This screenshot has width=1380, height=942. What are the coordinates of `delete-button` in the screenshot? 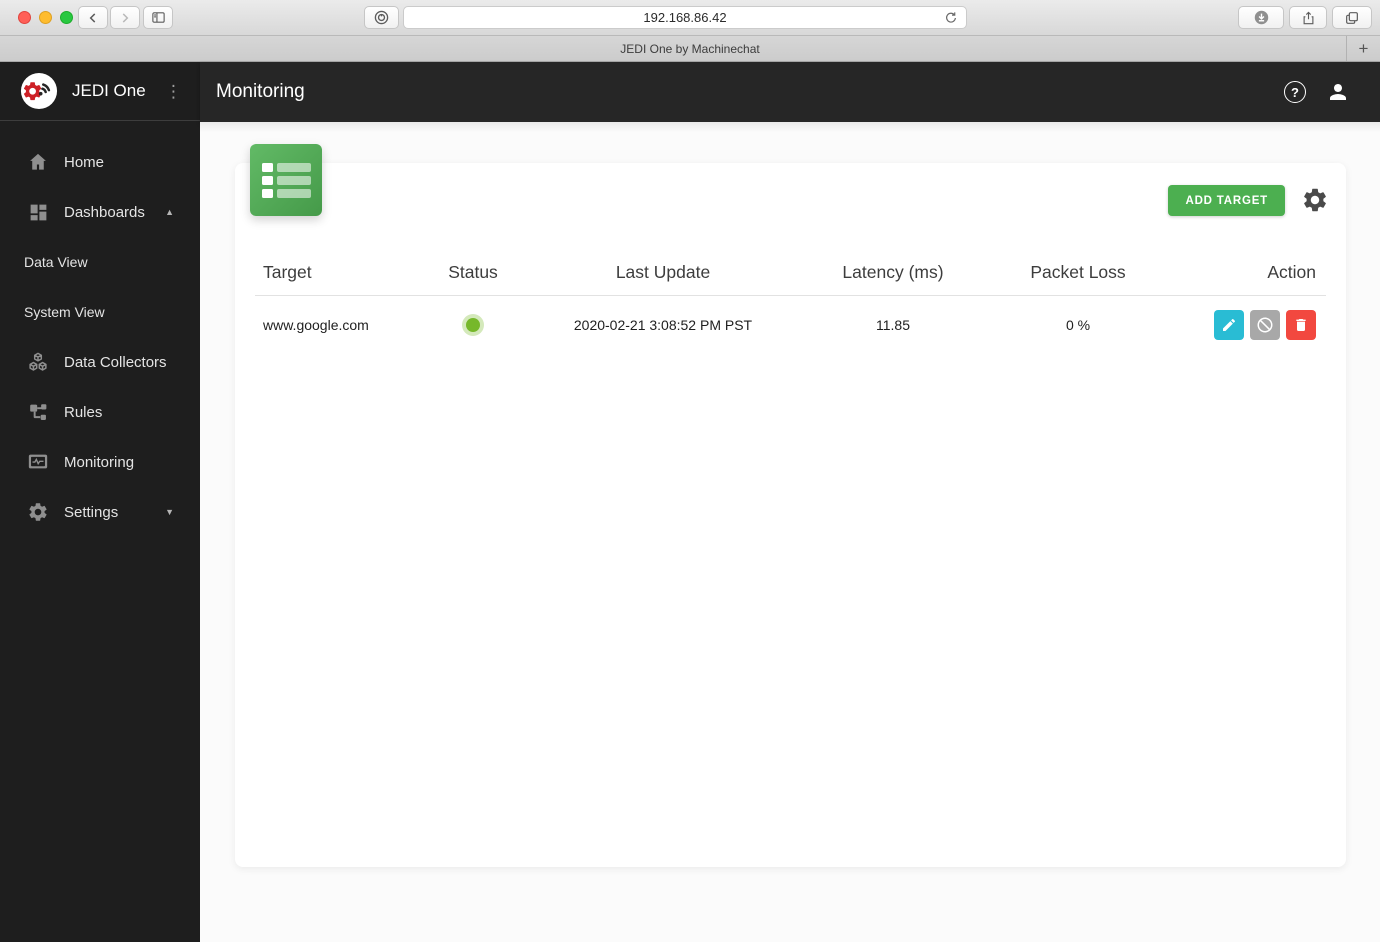 It's located at (1301, 324).